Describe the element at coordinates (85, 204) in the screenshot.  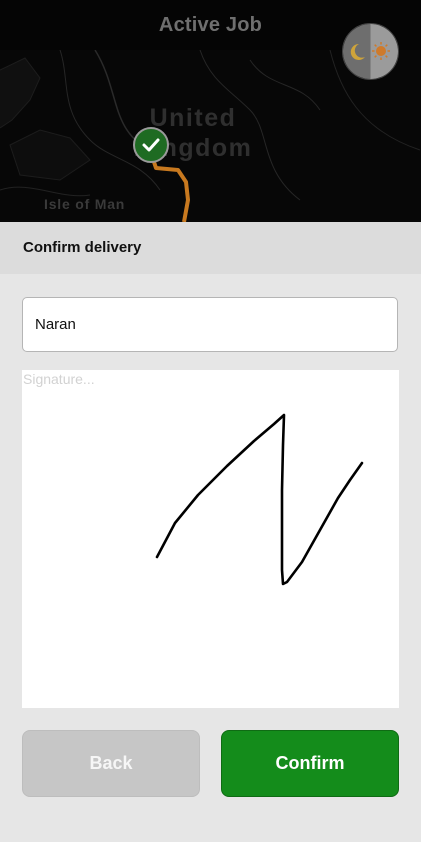
I see `map-label-island: Isle of Man` at that location.